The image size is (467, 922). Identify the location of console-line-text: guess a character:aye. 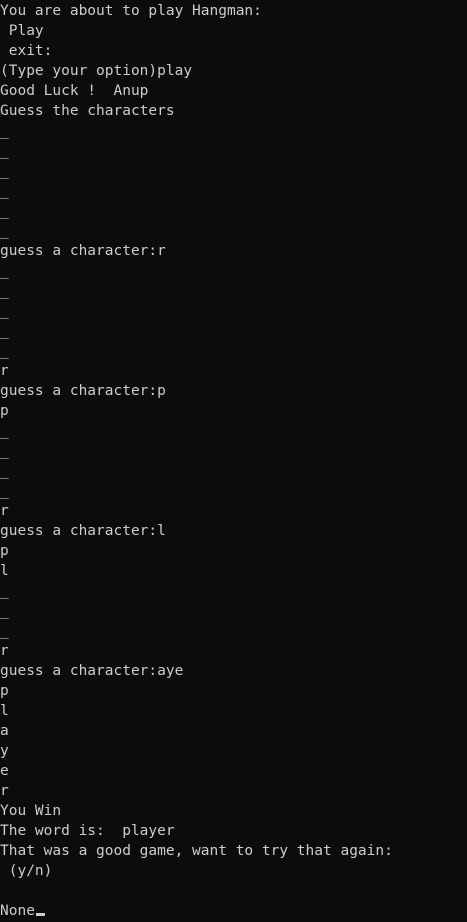
(92, 671).